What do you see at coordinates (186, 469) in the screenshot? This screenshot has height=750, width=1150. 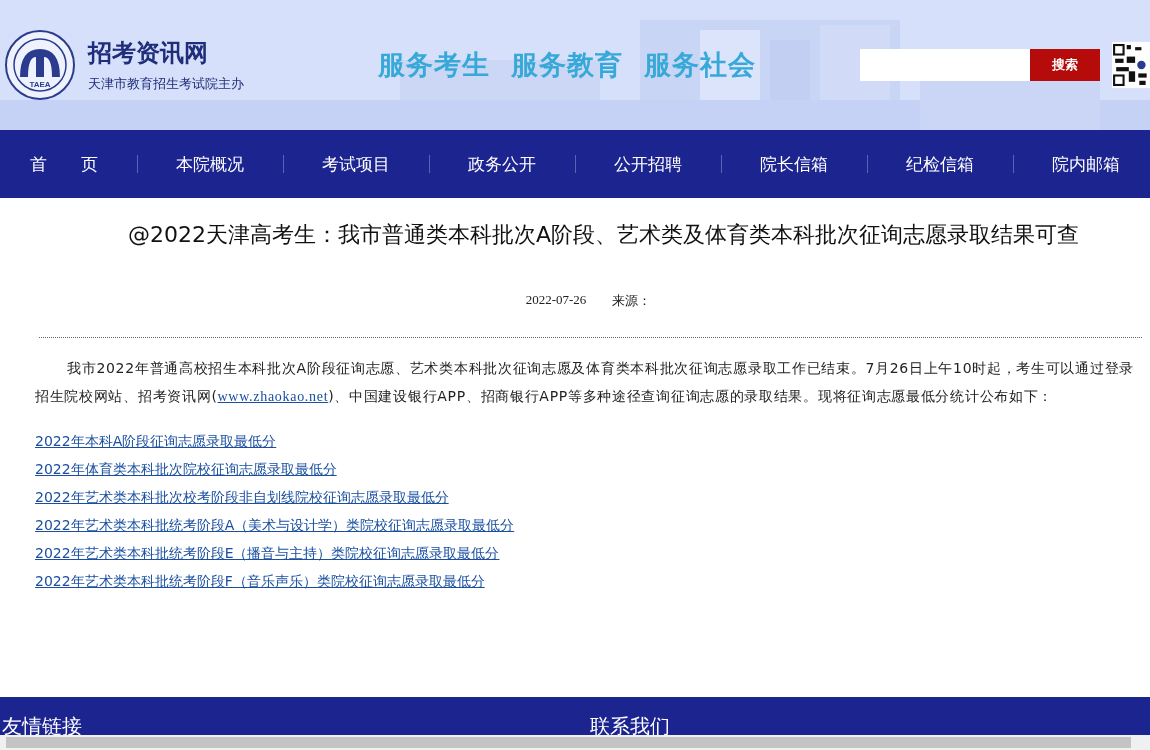 I see `result-link: 2022年体育类本科批次院校征询志愿录取最低分` at bounding box center [186, 469].